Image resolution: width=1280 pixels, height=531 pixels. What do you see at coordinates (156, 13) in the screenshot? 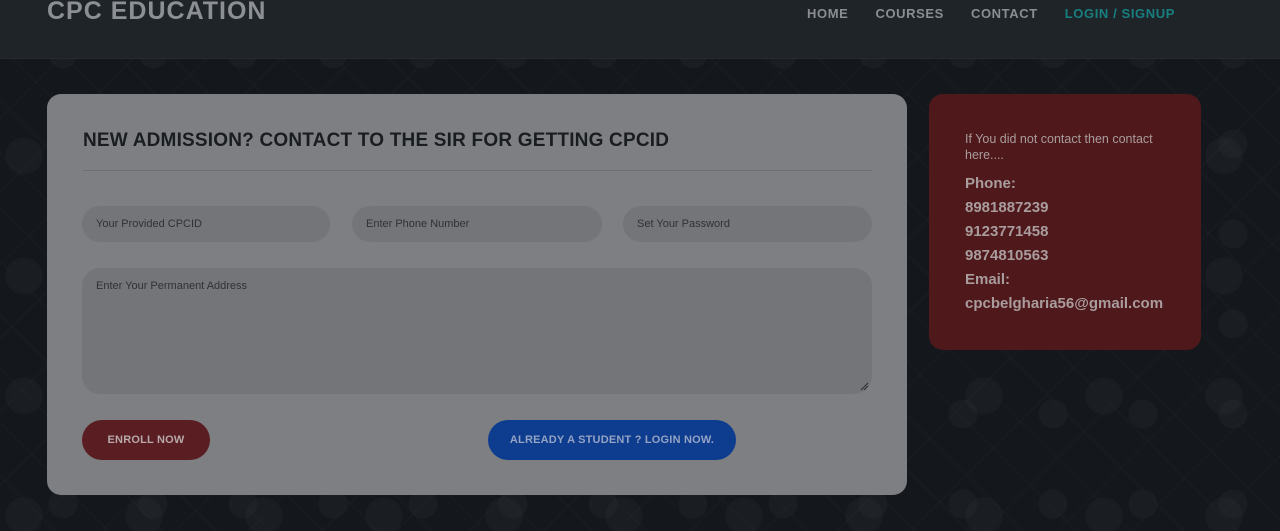
I see `brand-logo: CPC EDUCATION` at bounding box center [156, 13].